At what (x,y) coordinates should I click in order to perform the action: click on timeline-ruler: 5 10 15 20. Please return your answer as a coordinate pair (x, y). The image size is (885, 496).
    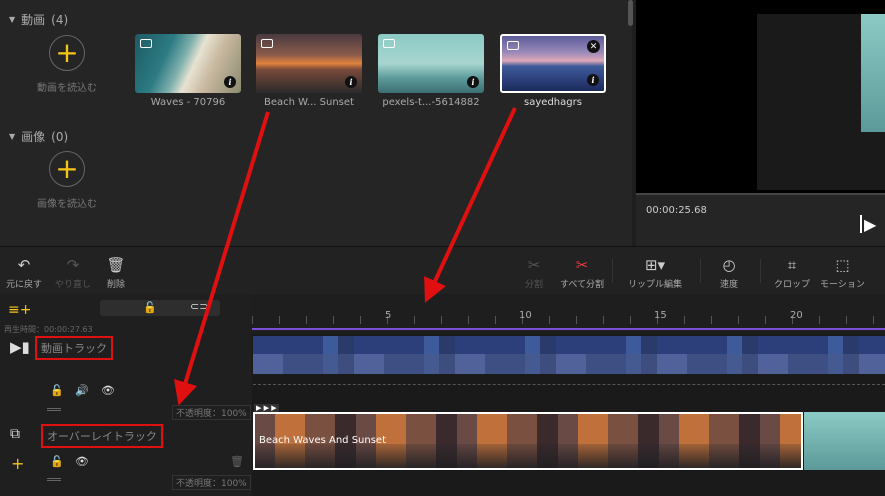
    Looking at the image, I should click on (568, 314).